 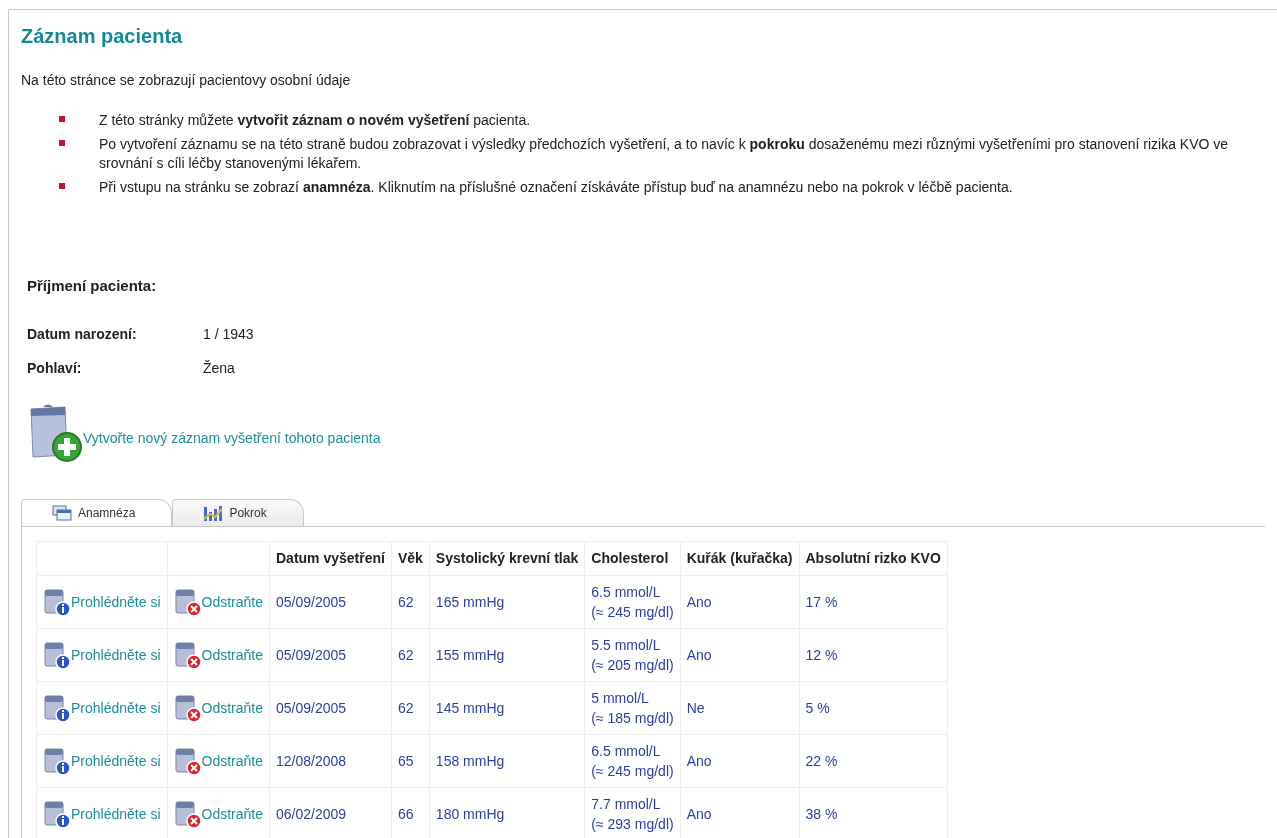 What do you see at coordinates (873, 760) in the screenshot?
I see `table-cell: 22 %` at bounding box center [873, 760].